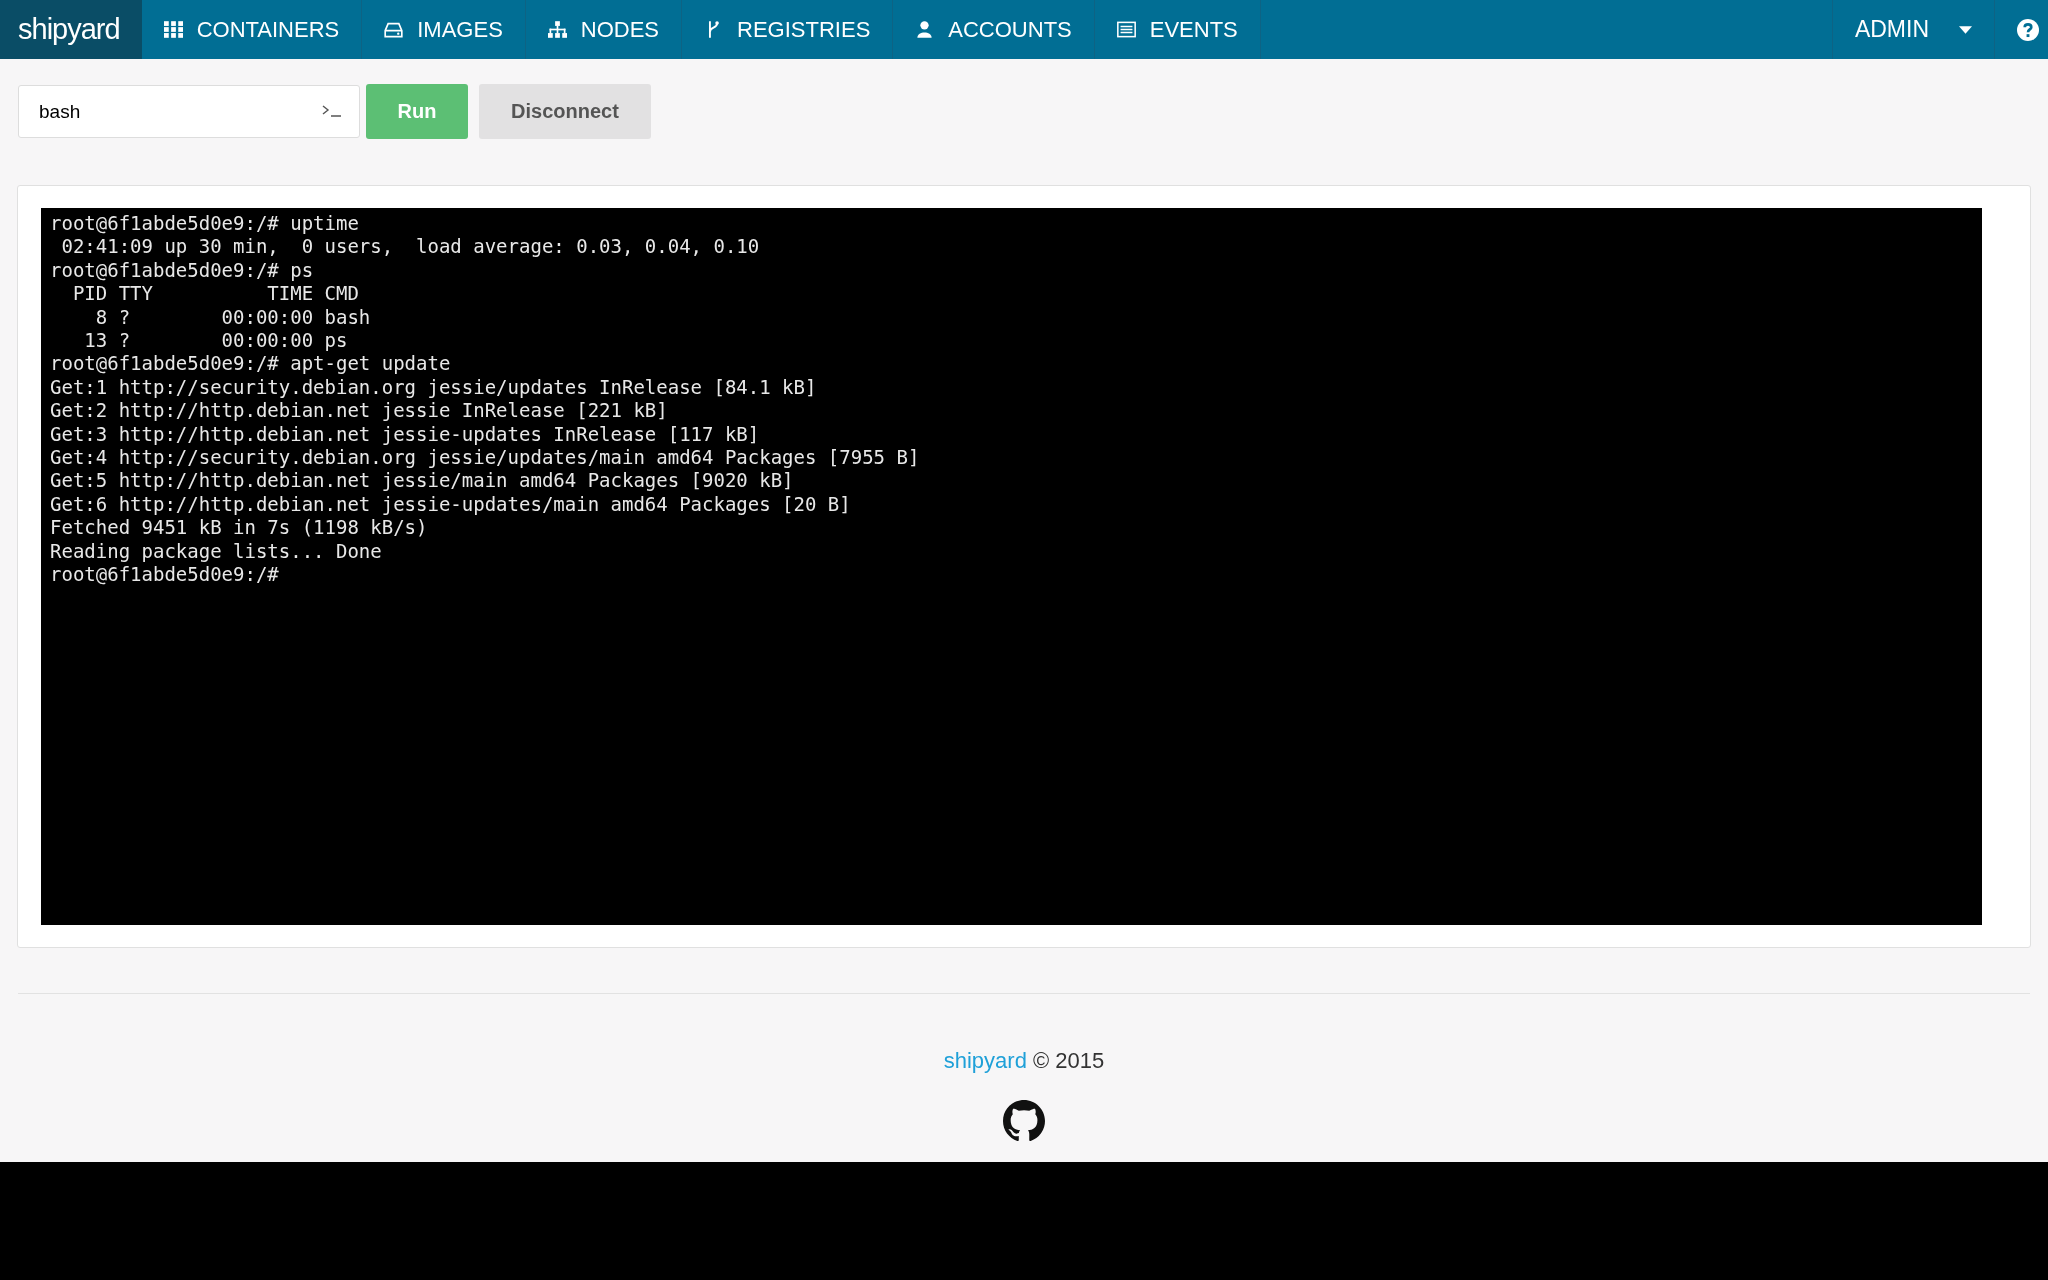 The height and width of the screenshot is (1280, 2048). I want to click on nav-item: ACCOUNTS, so click(994, 29).